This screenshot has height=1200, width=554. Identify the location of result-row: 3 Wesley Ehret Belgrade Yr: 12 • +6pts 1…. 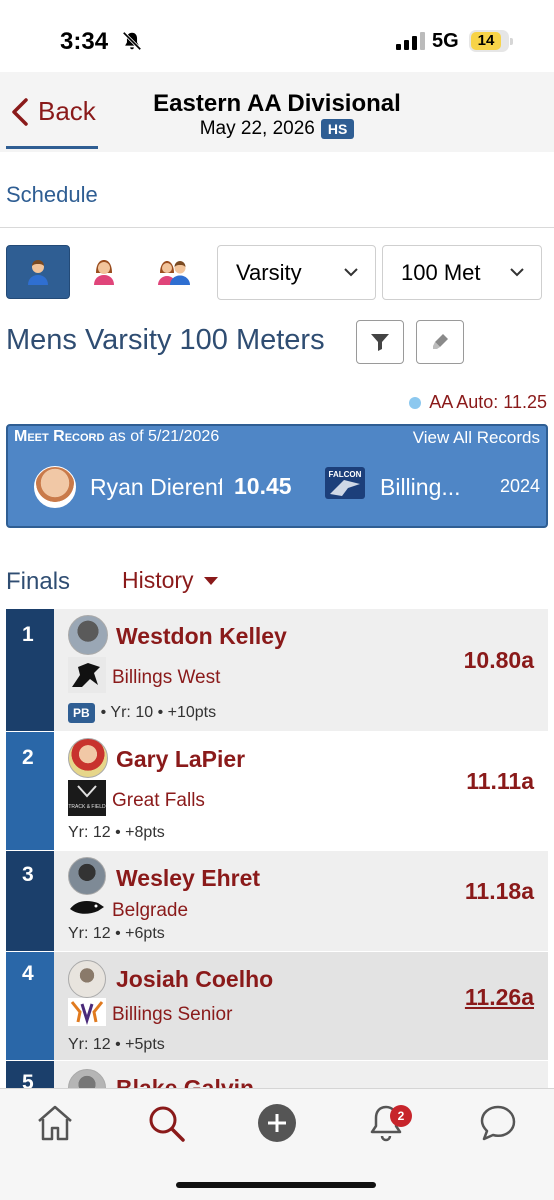
(277, 901).